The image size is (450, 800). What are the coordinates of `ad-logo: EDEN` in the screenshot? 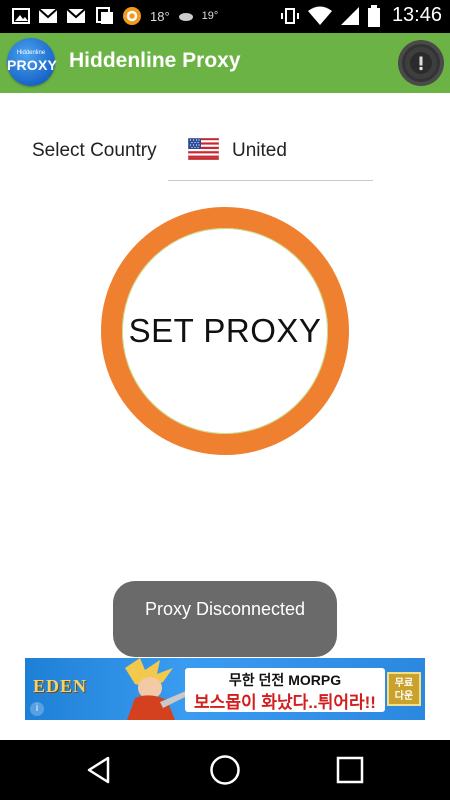 It's located at (60, 686).